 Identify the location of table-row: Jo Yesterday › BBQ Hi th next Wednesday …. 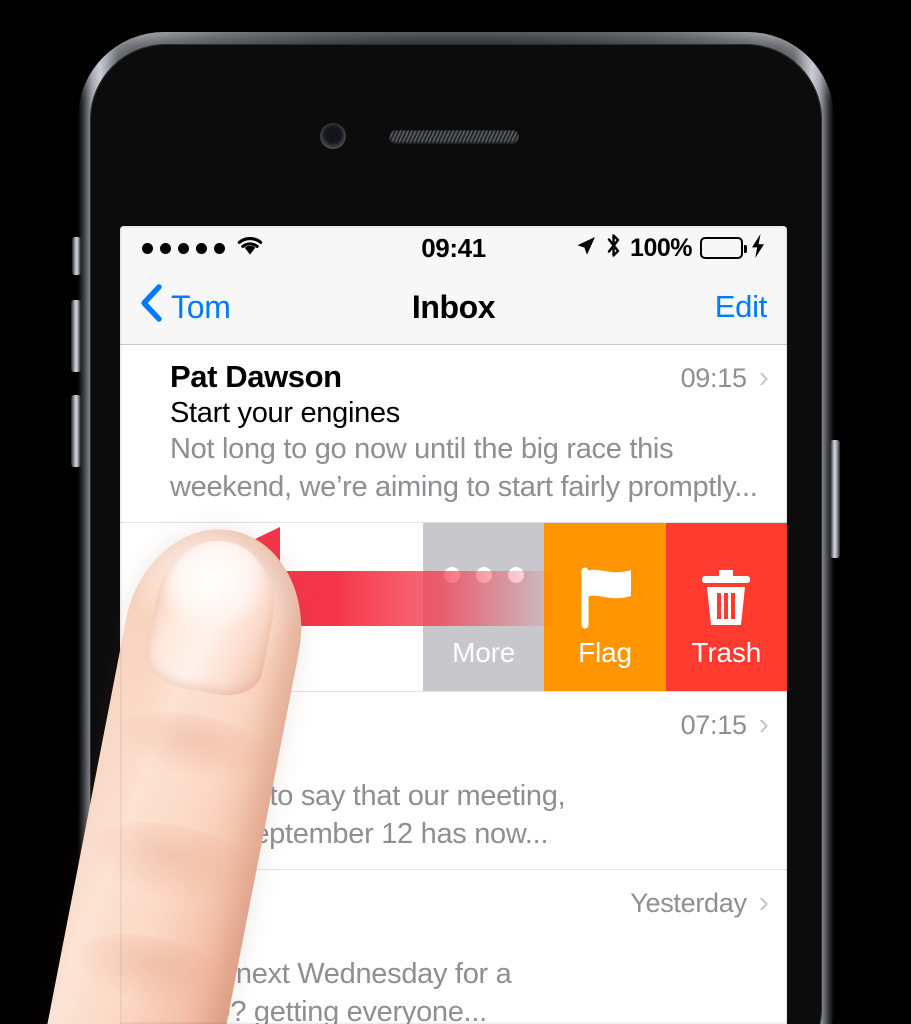
(453, 946).